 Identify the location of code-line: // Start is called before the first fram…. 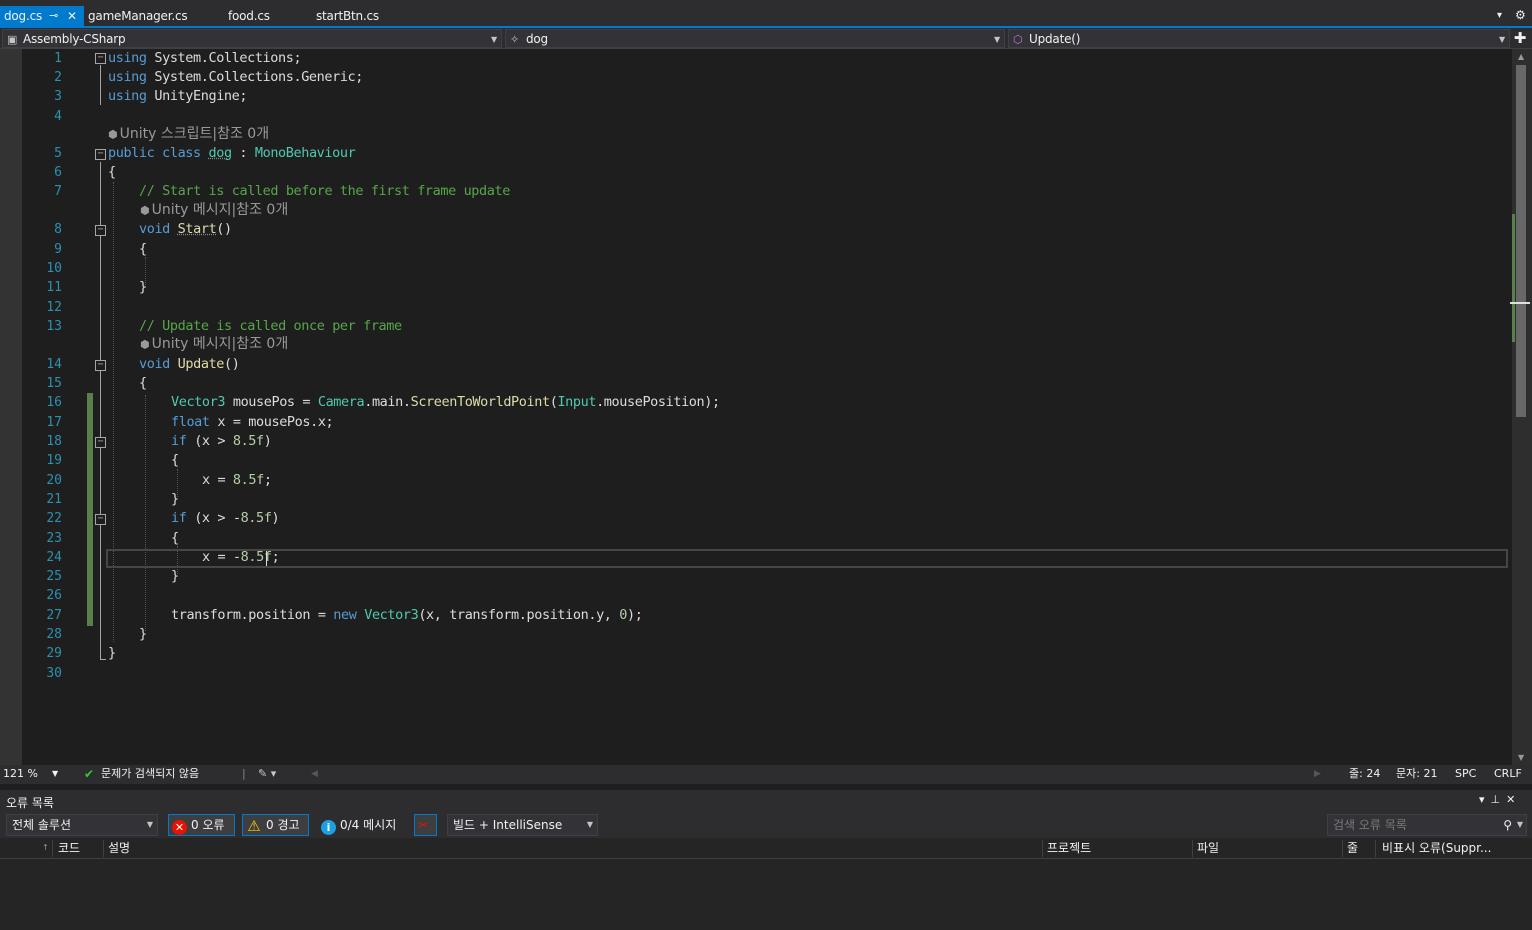
(324, 191).